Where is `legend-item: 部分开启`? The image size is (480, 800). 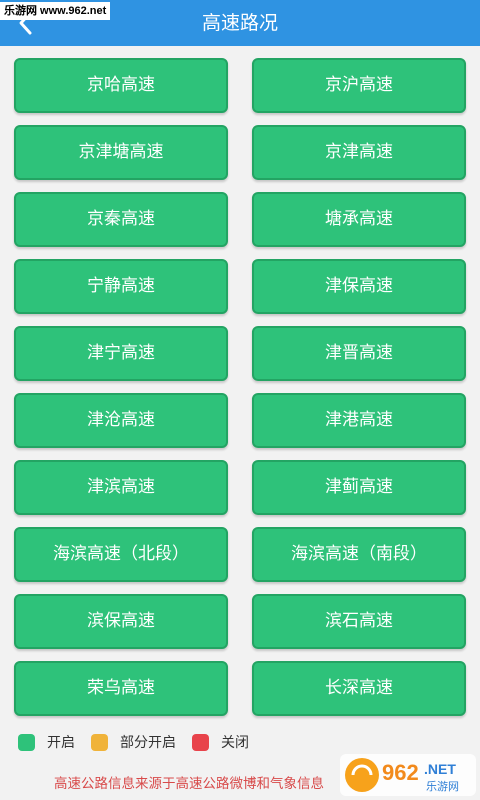 legend-item: 部分开启 is located at coordinates (133, 742).